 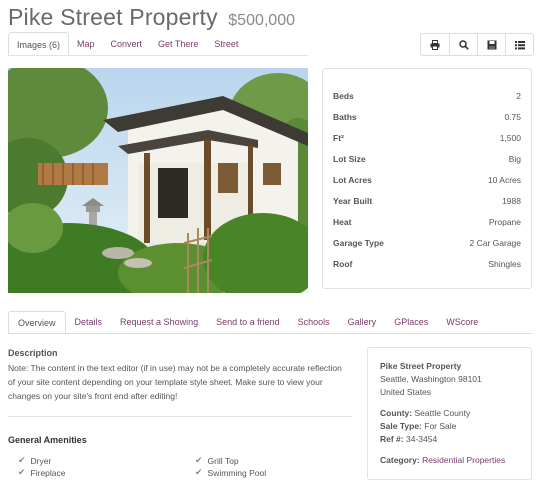 I want to click on detail-value: 1,500, so click(x=510, y=138).